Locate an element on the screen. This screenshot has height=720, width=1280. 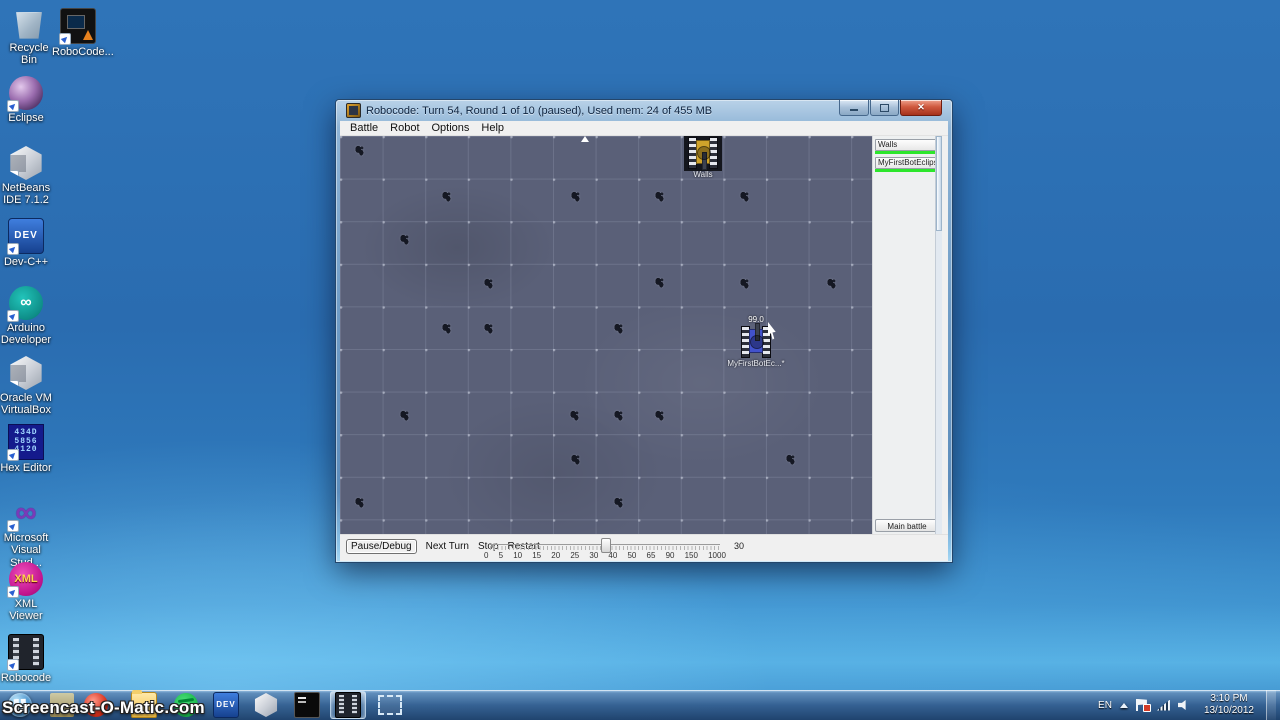
robocode-file-icon is located at coordinates (77, 26).